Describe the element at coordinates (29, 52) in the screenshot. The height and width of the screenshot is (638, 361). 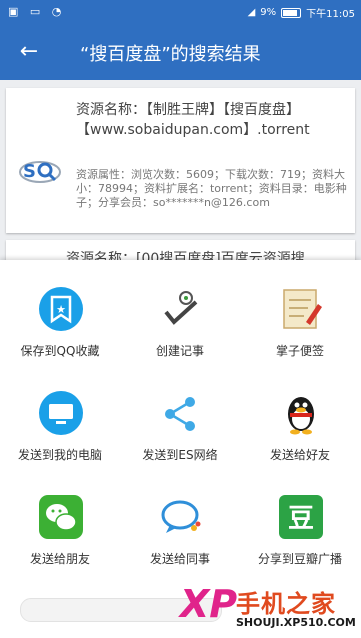
I see `back-arrow-icon: ←` at that location.